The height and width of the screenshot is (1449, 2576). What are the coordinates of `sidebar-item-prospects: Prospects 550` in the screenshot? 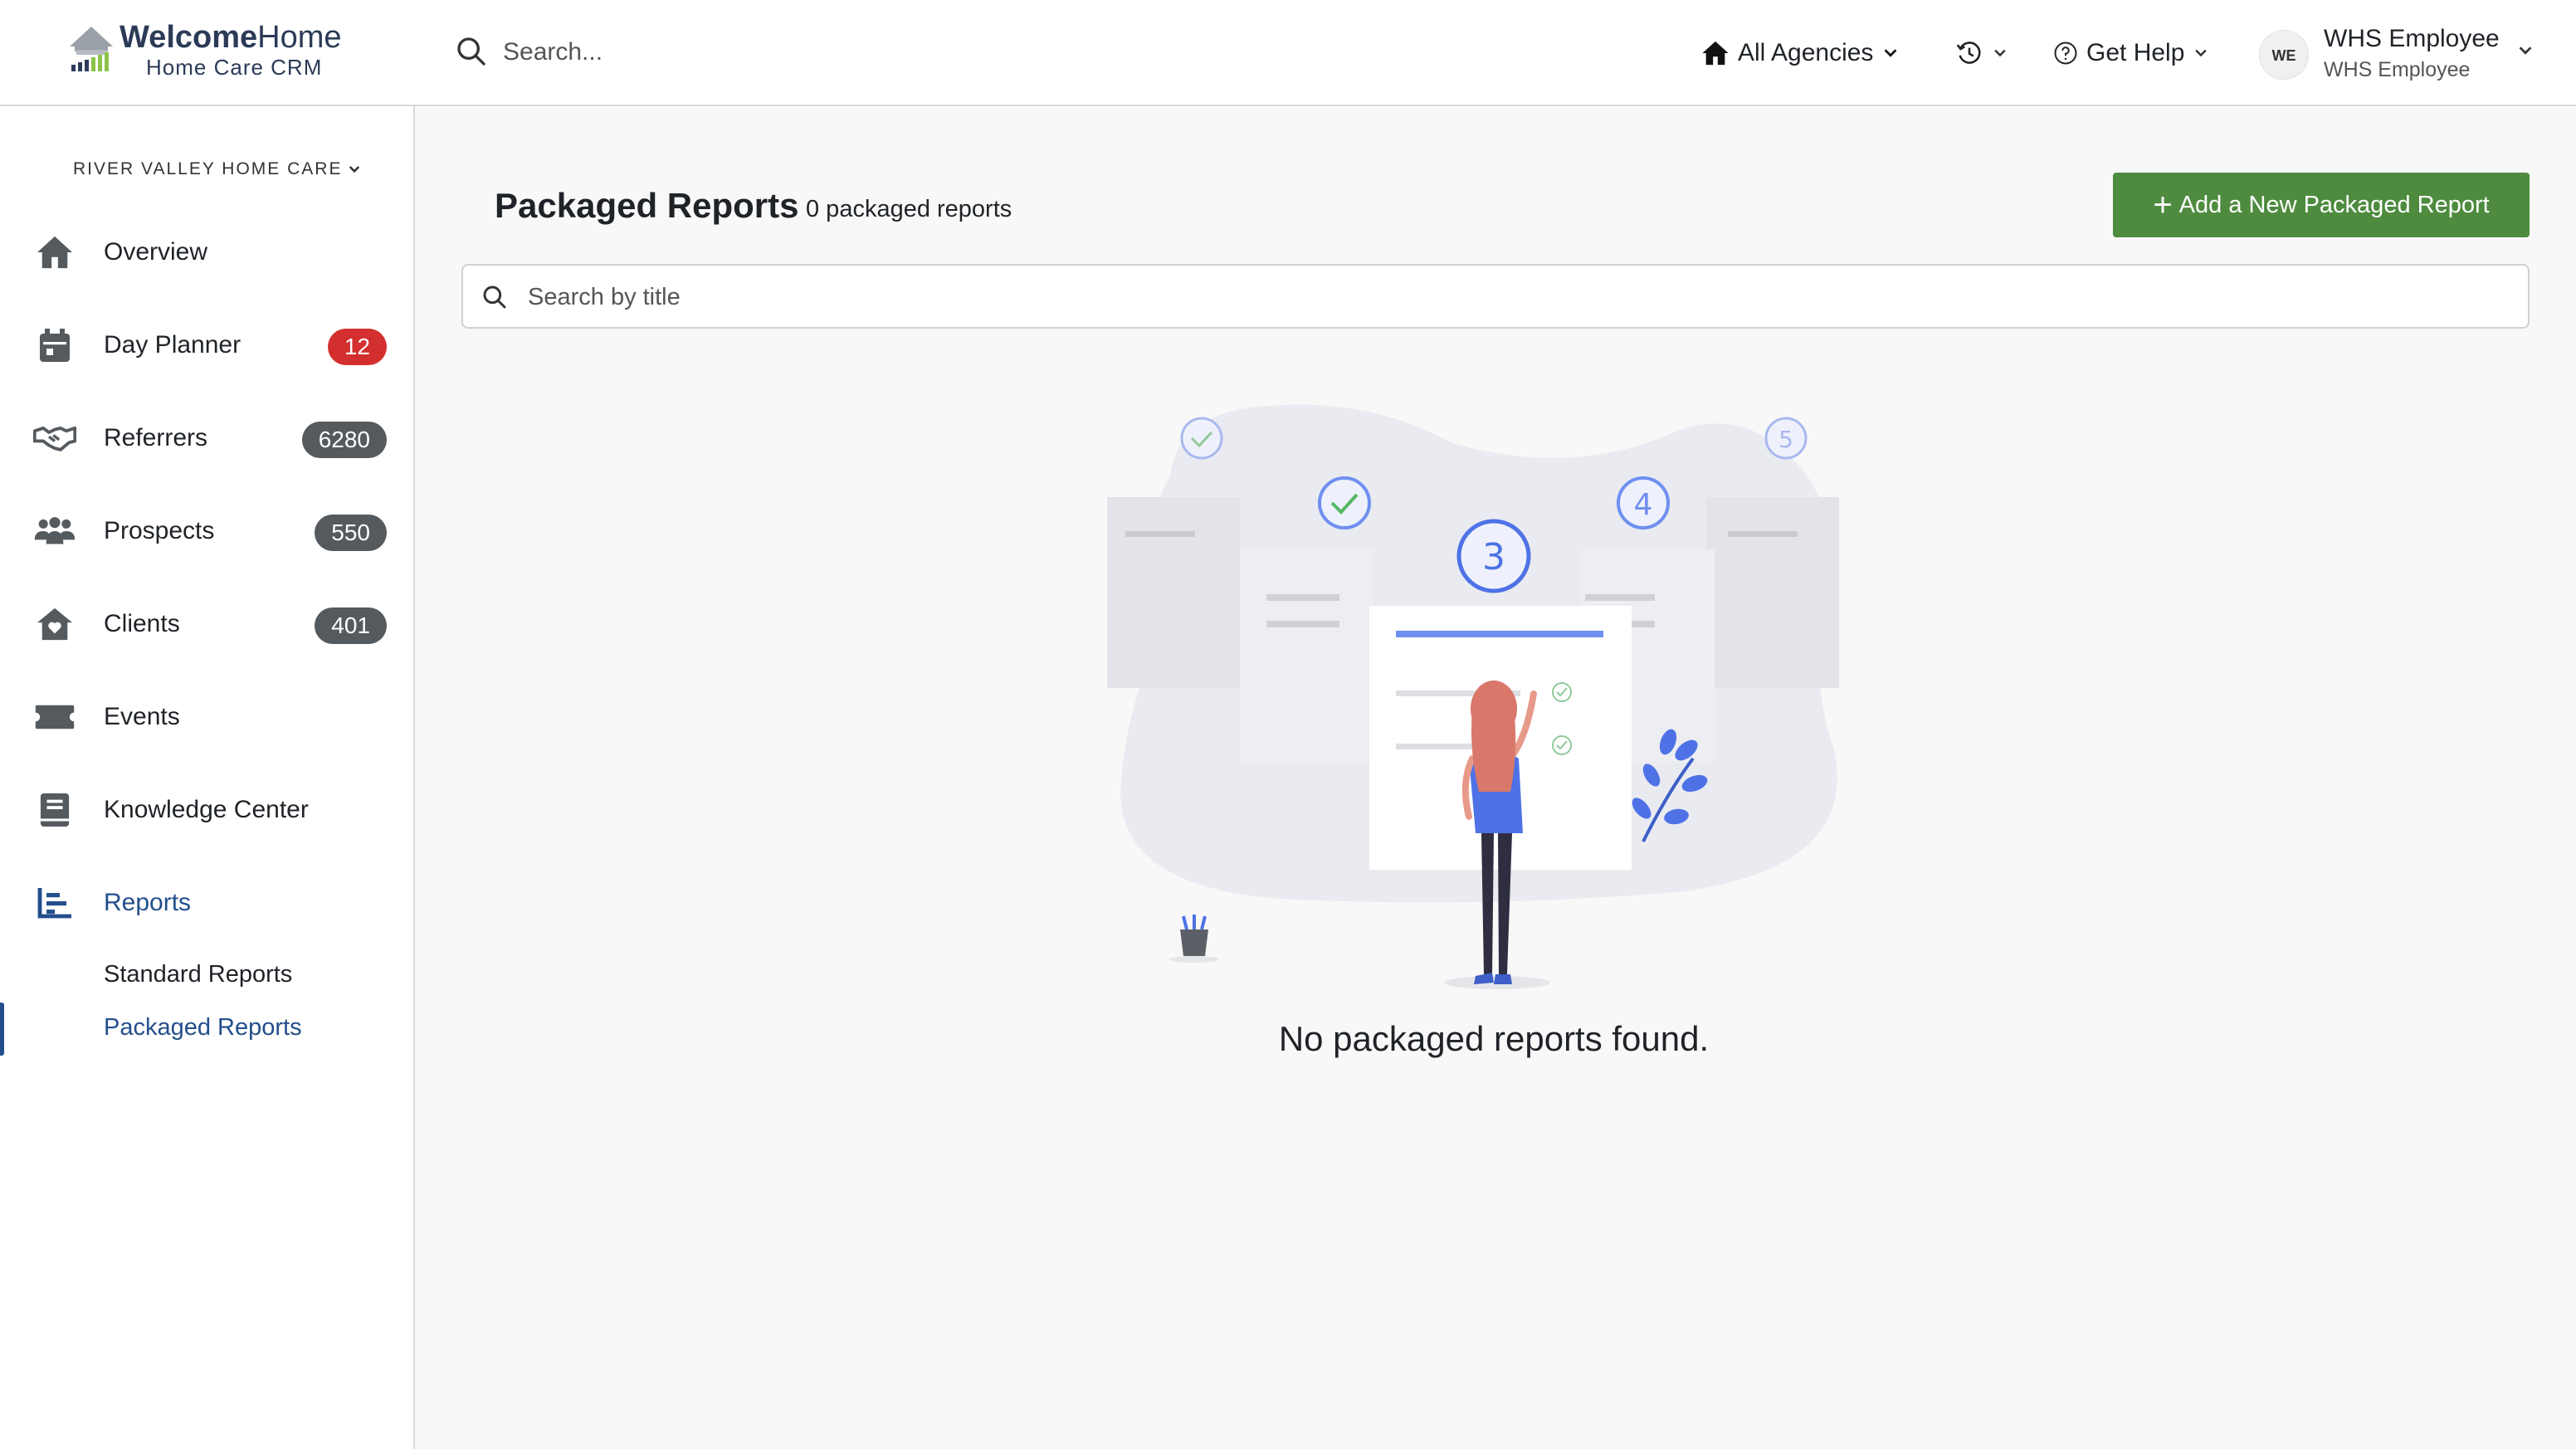 It's located at (208, 531).